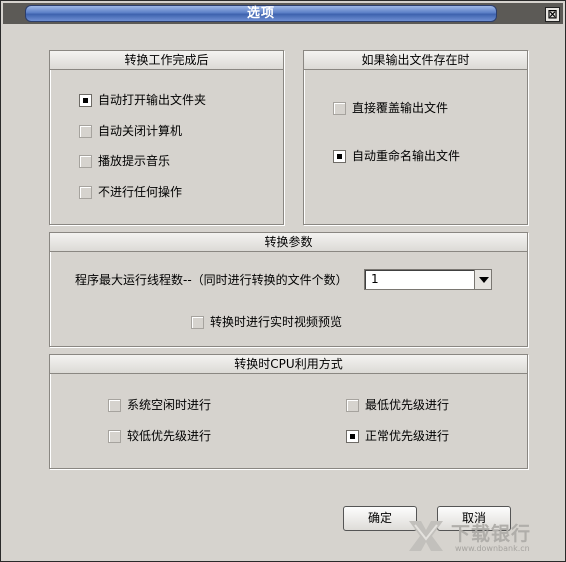 This screenshot has height=562, width=566. Describe the element at coordinates (85, 161) in the screenshot. I see `checkbox-play-sound` at that location.